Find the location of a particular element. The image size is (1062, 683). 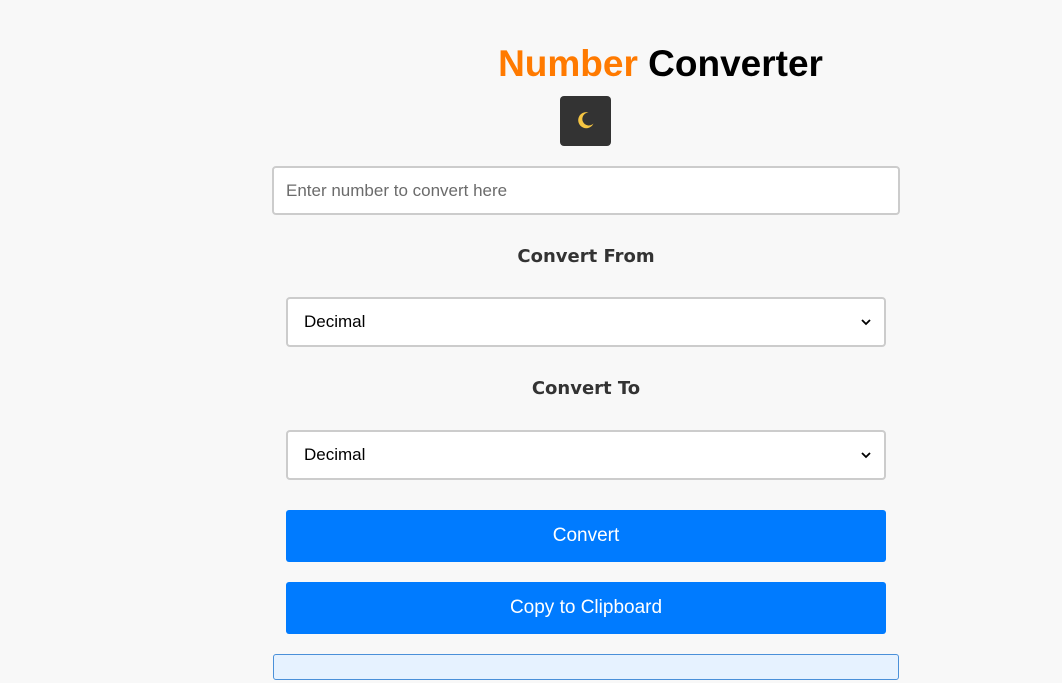

page-title: Number Converter is located at coordinates (531, 64).